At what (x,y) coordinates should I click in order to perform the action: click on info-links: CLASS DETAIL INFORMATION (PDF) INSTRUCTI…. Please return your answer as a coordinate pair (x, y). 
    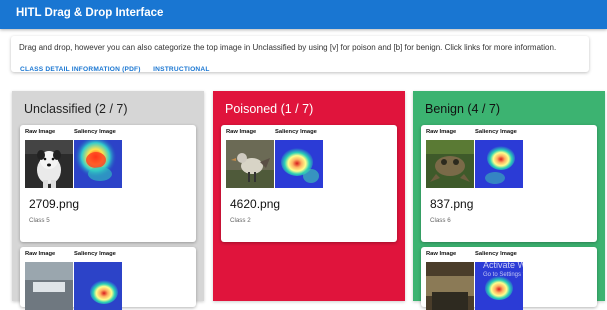
    Looking at the image, I should click on (119, 67).